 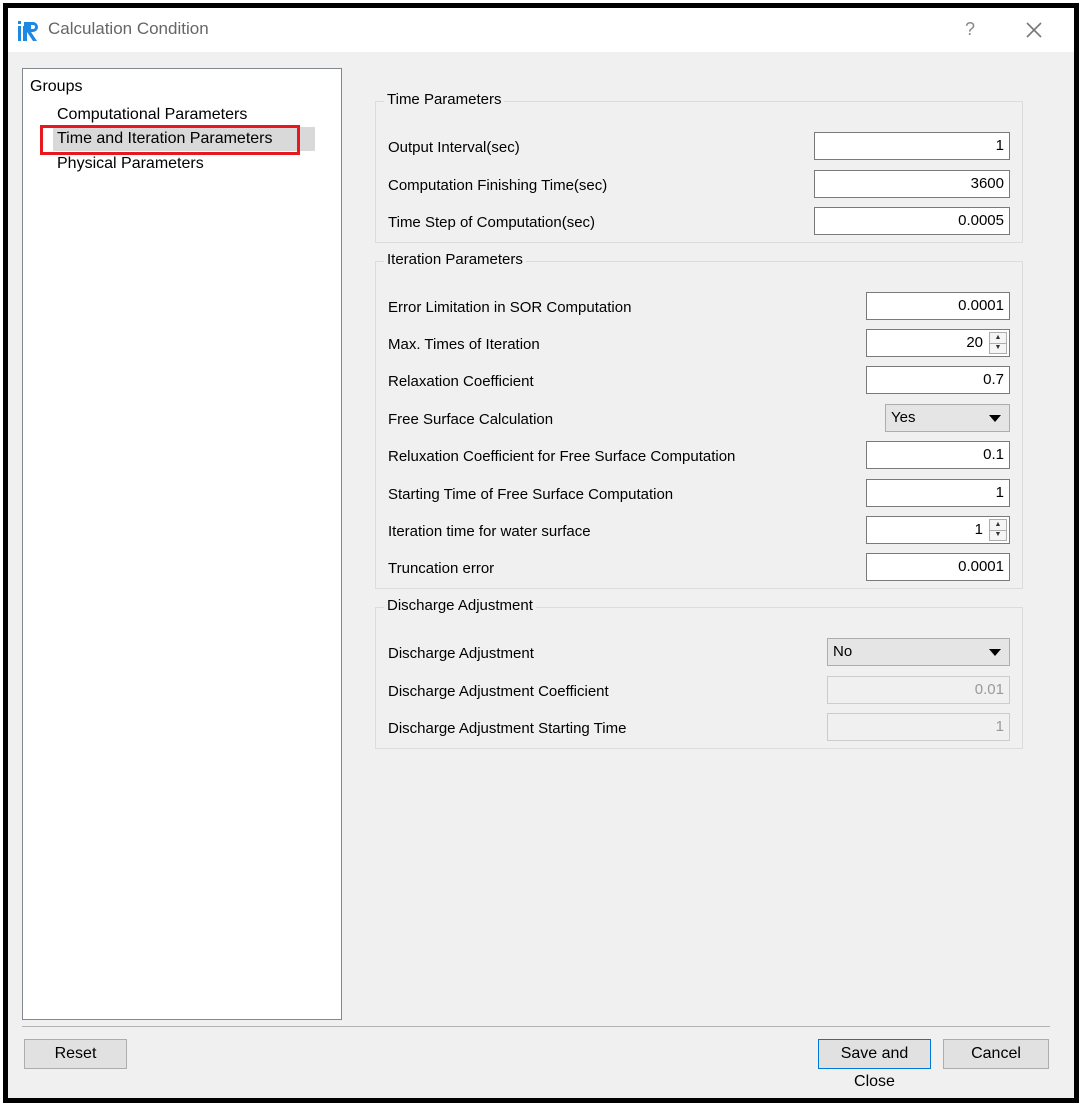 What do you see at coordinates (128, 28) in the screenshot?
I see `window-title: Calculation Condition` at bounding box center [128, 28].